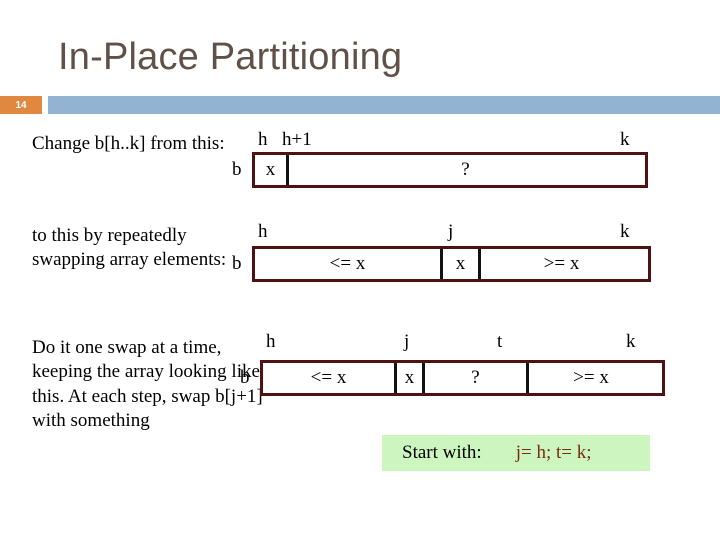 The image size is (720, 540). What do you see at coordinates (553, 452) in the screenshot?
I see `start-with-code: j= h; t= k;` at bounding box center [553, 452].